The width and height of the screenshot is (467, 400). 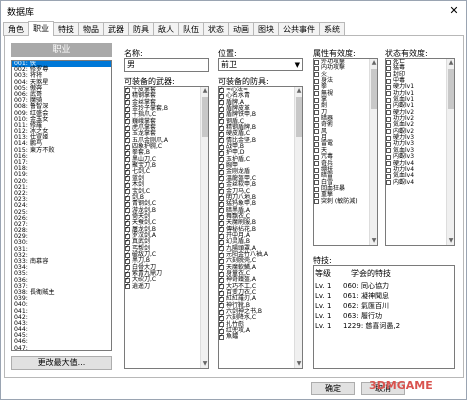 I want to click on tab-actors: 角色, so click(x=16, y=29).